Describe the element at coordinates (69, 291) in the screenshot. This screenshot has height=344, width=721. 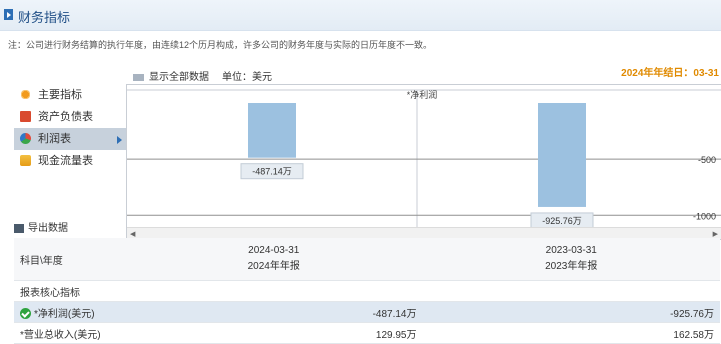
I see `section-label: 报表核心指标` at that location.